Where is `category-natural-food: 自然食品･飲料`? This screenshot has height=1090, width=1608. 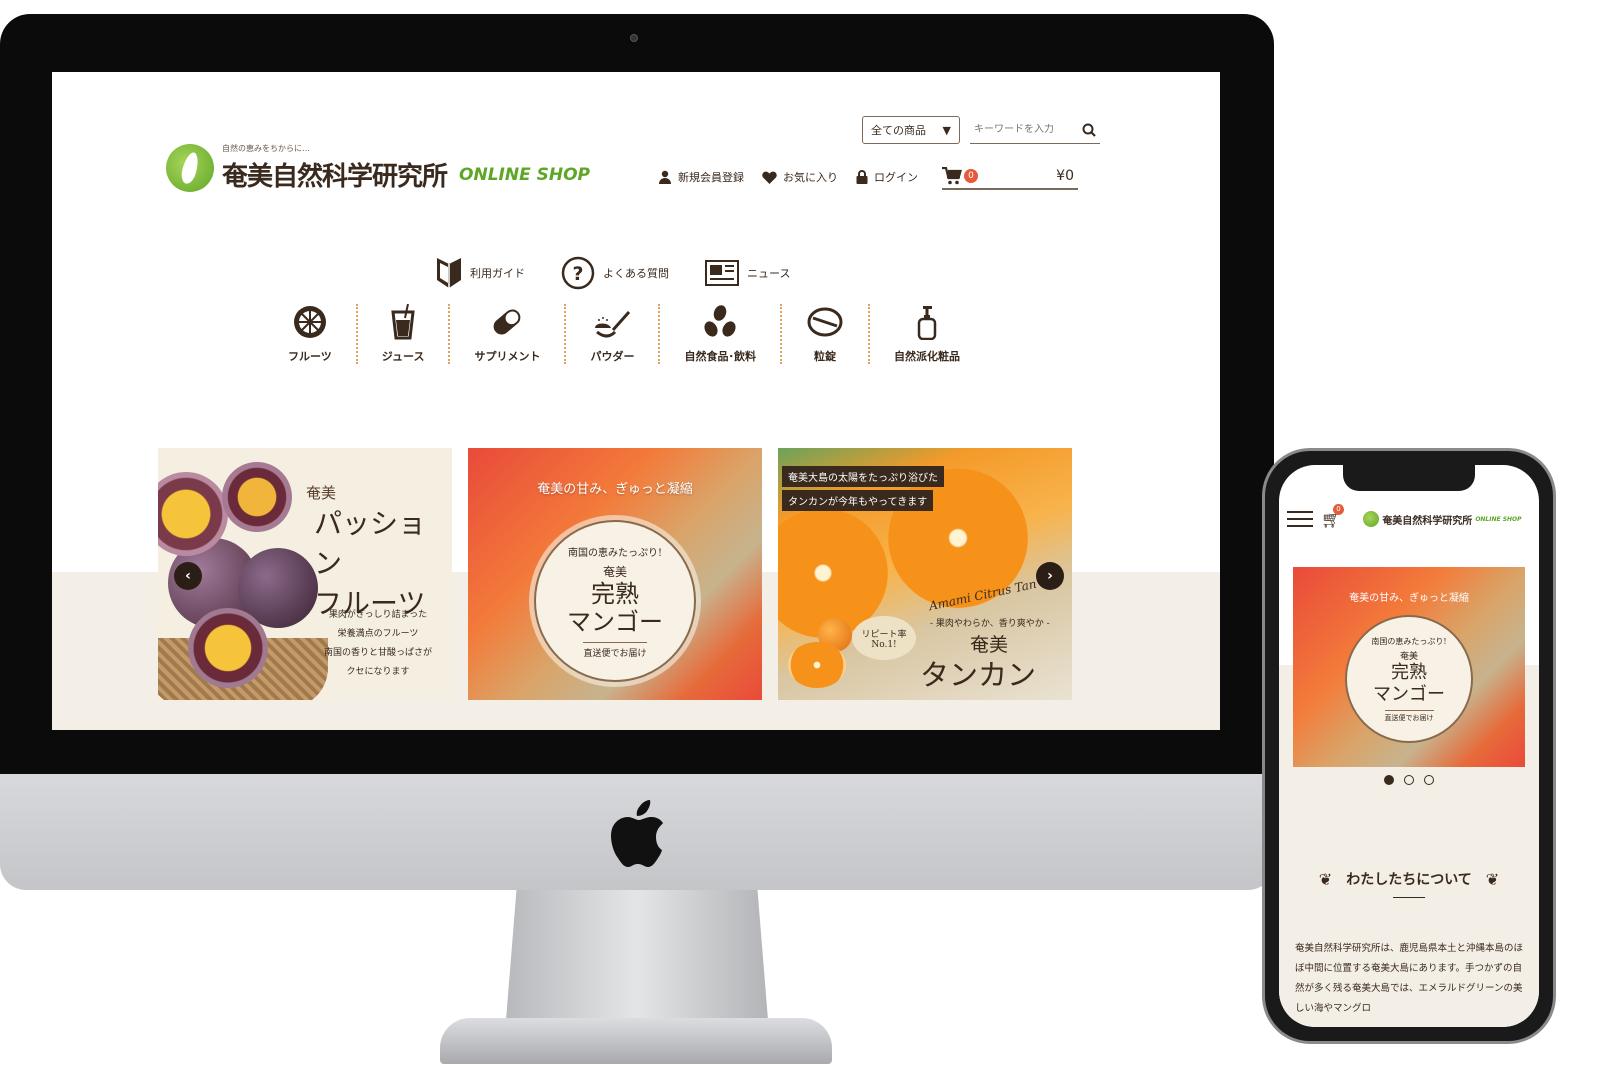 category-natural-food: 自然食品･飲料 is located at coordinates (721, 334).